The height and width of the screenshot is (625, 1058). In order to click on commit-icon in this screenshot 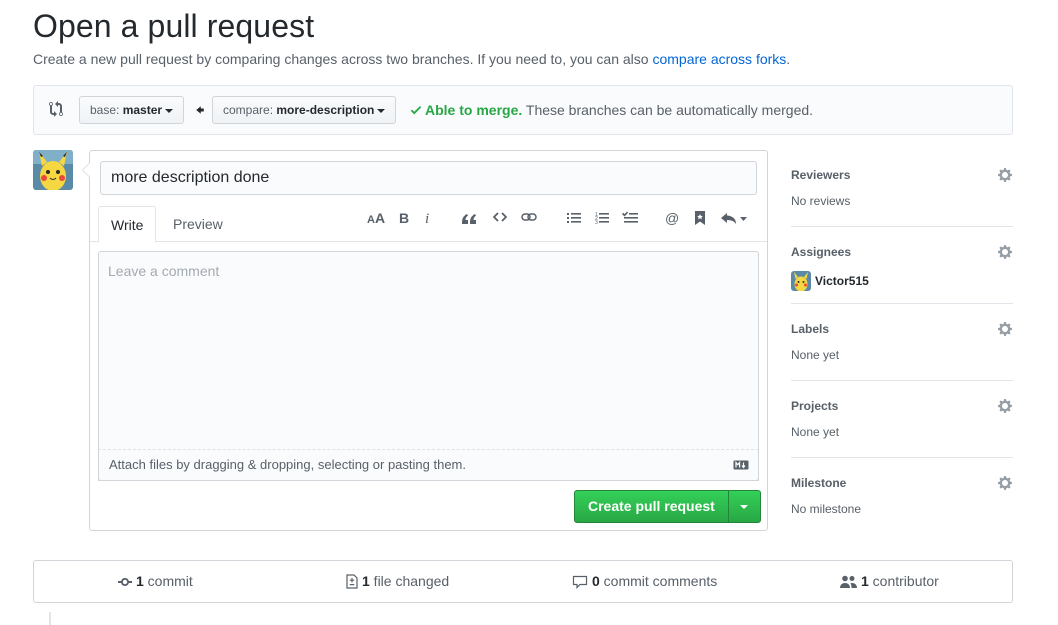, I will do `click(125, 582)`.